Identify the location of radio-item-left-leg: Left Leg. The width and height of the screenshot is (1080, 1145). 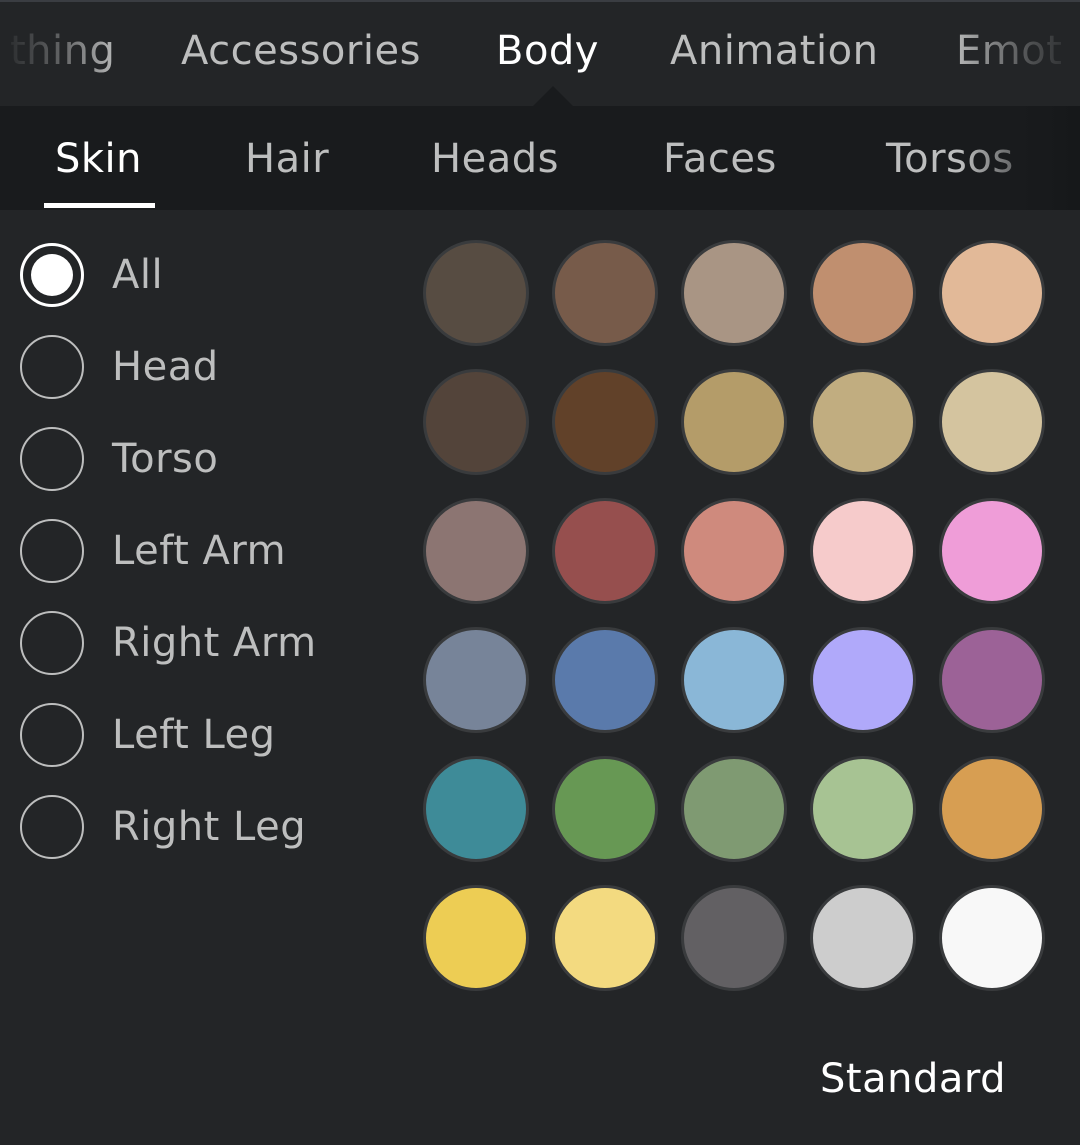
(190, 735).